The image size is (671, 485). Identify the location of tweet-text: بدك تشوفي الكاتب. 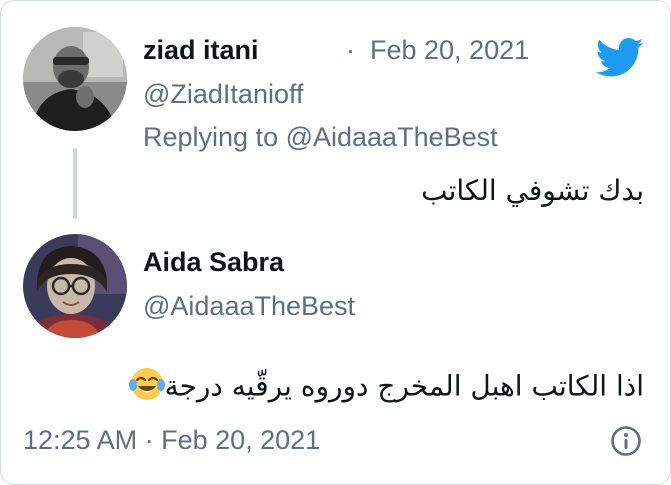
(532, 190).